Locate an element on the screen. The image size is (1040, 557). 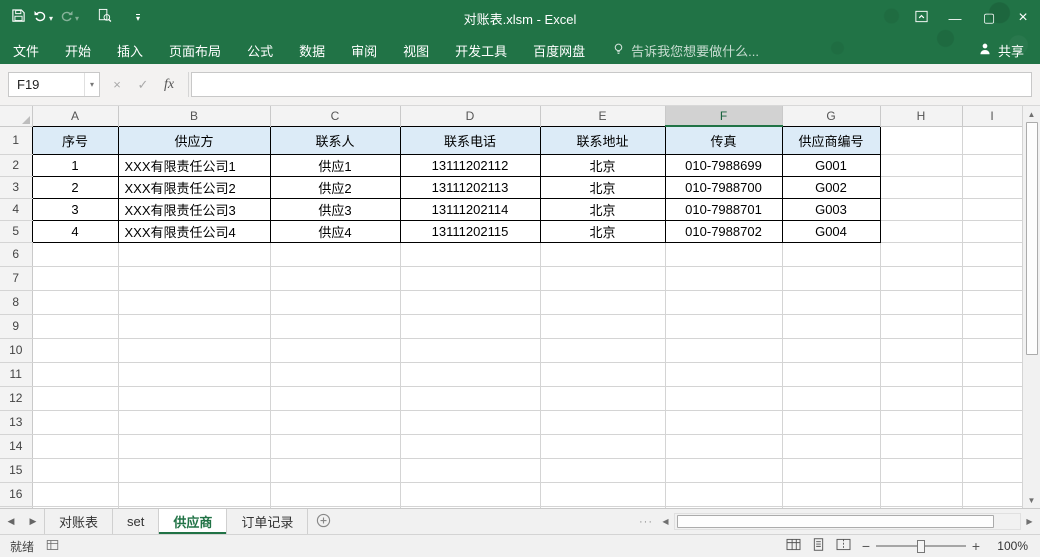
row-header-5: 5 is located at coordinates (16, 231).